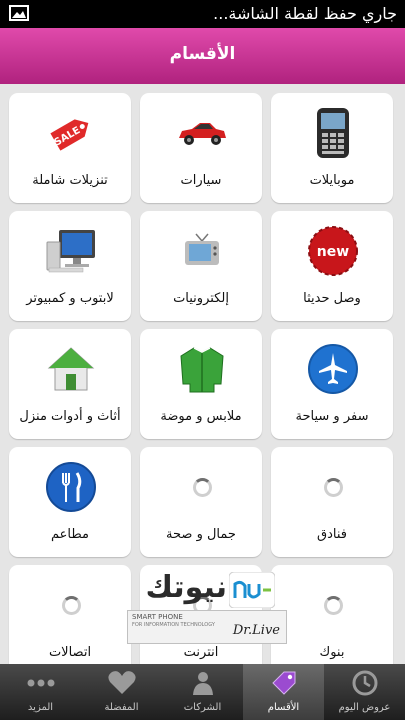 The width and height of the screenshot is (405, 720). I want to click on category-tile-cars: سيارات, so click(201, 148).